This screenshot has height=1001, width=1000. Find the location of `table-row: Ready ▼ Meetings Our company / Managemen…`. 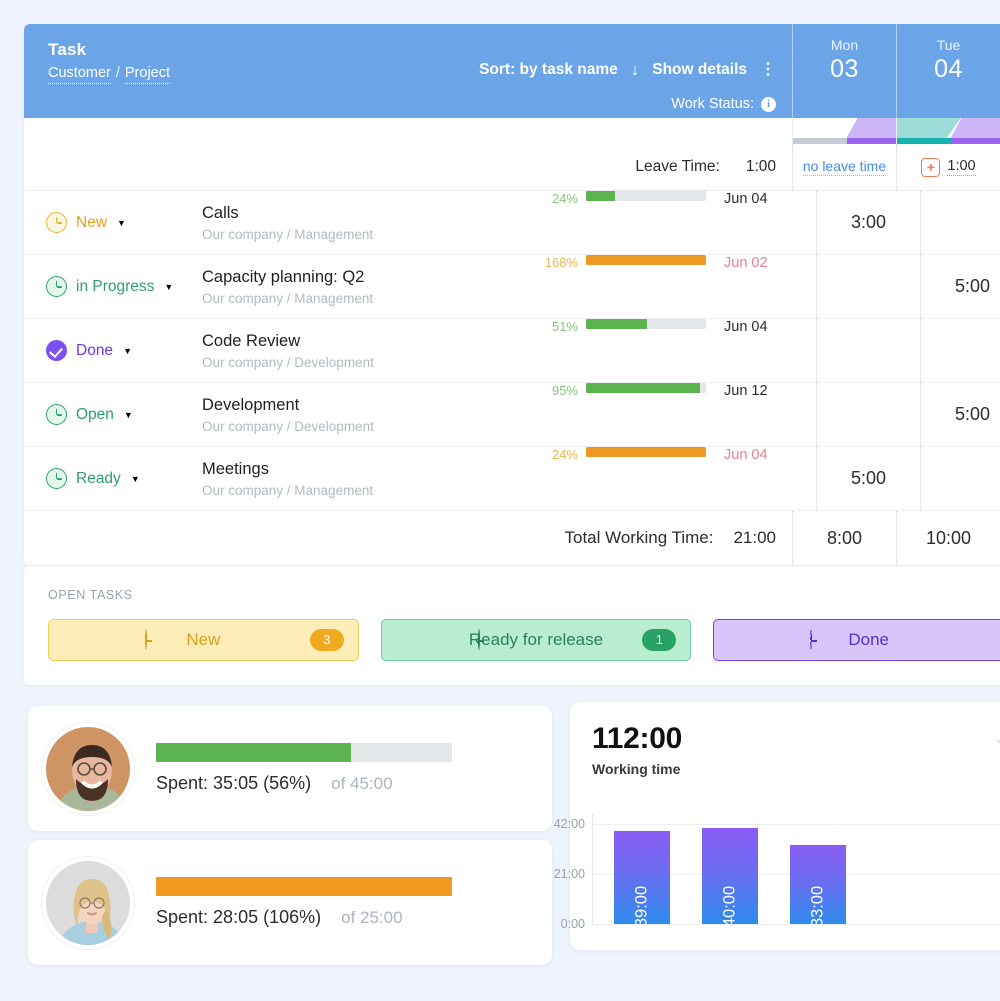

table-row: Ready ▼ Meetings Our company / Managemen… is located at coordinates (512, 479).